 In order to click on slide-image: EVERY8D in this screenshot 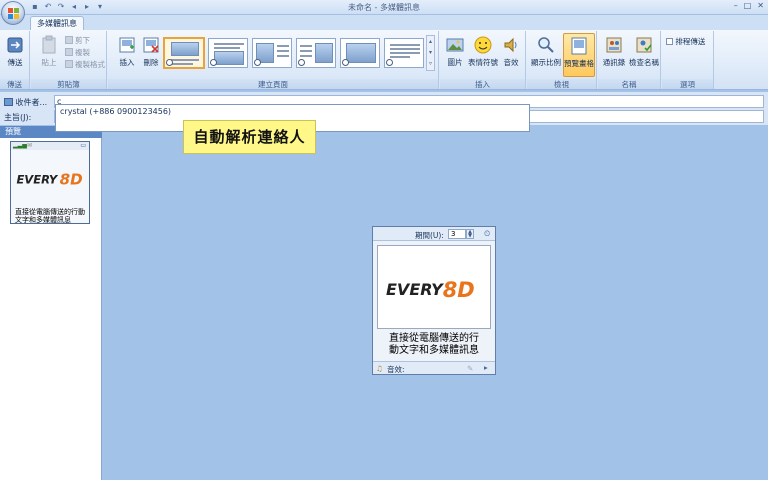, I will do `click(434, 287)`.